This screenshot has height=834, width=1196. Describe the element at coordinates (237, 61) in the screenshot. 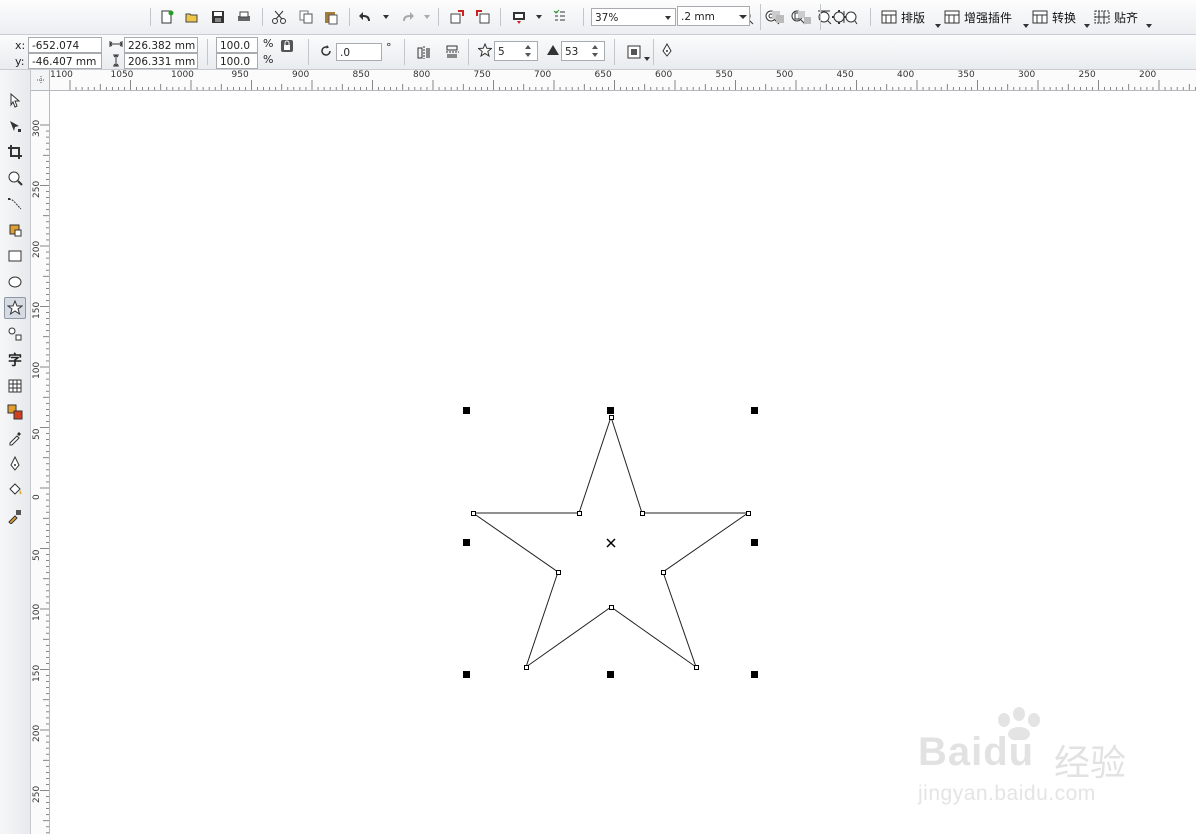

I see `scale-y-field: 100.0` at that location.